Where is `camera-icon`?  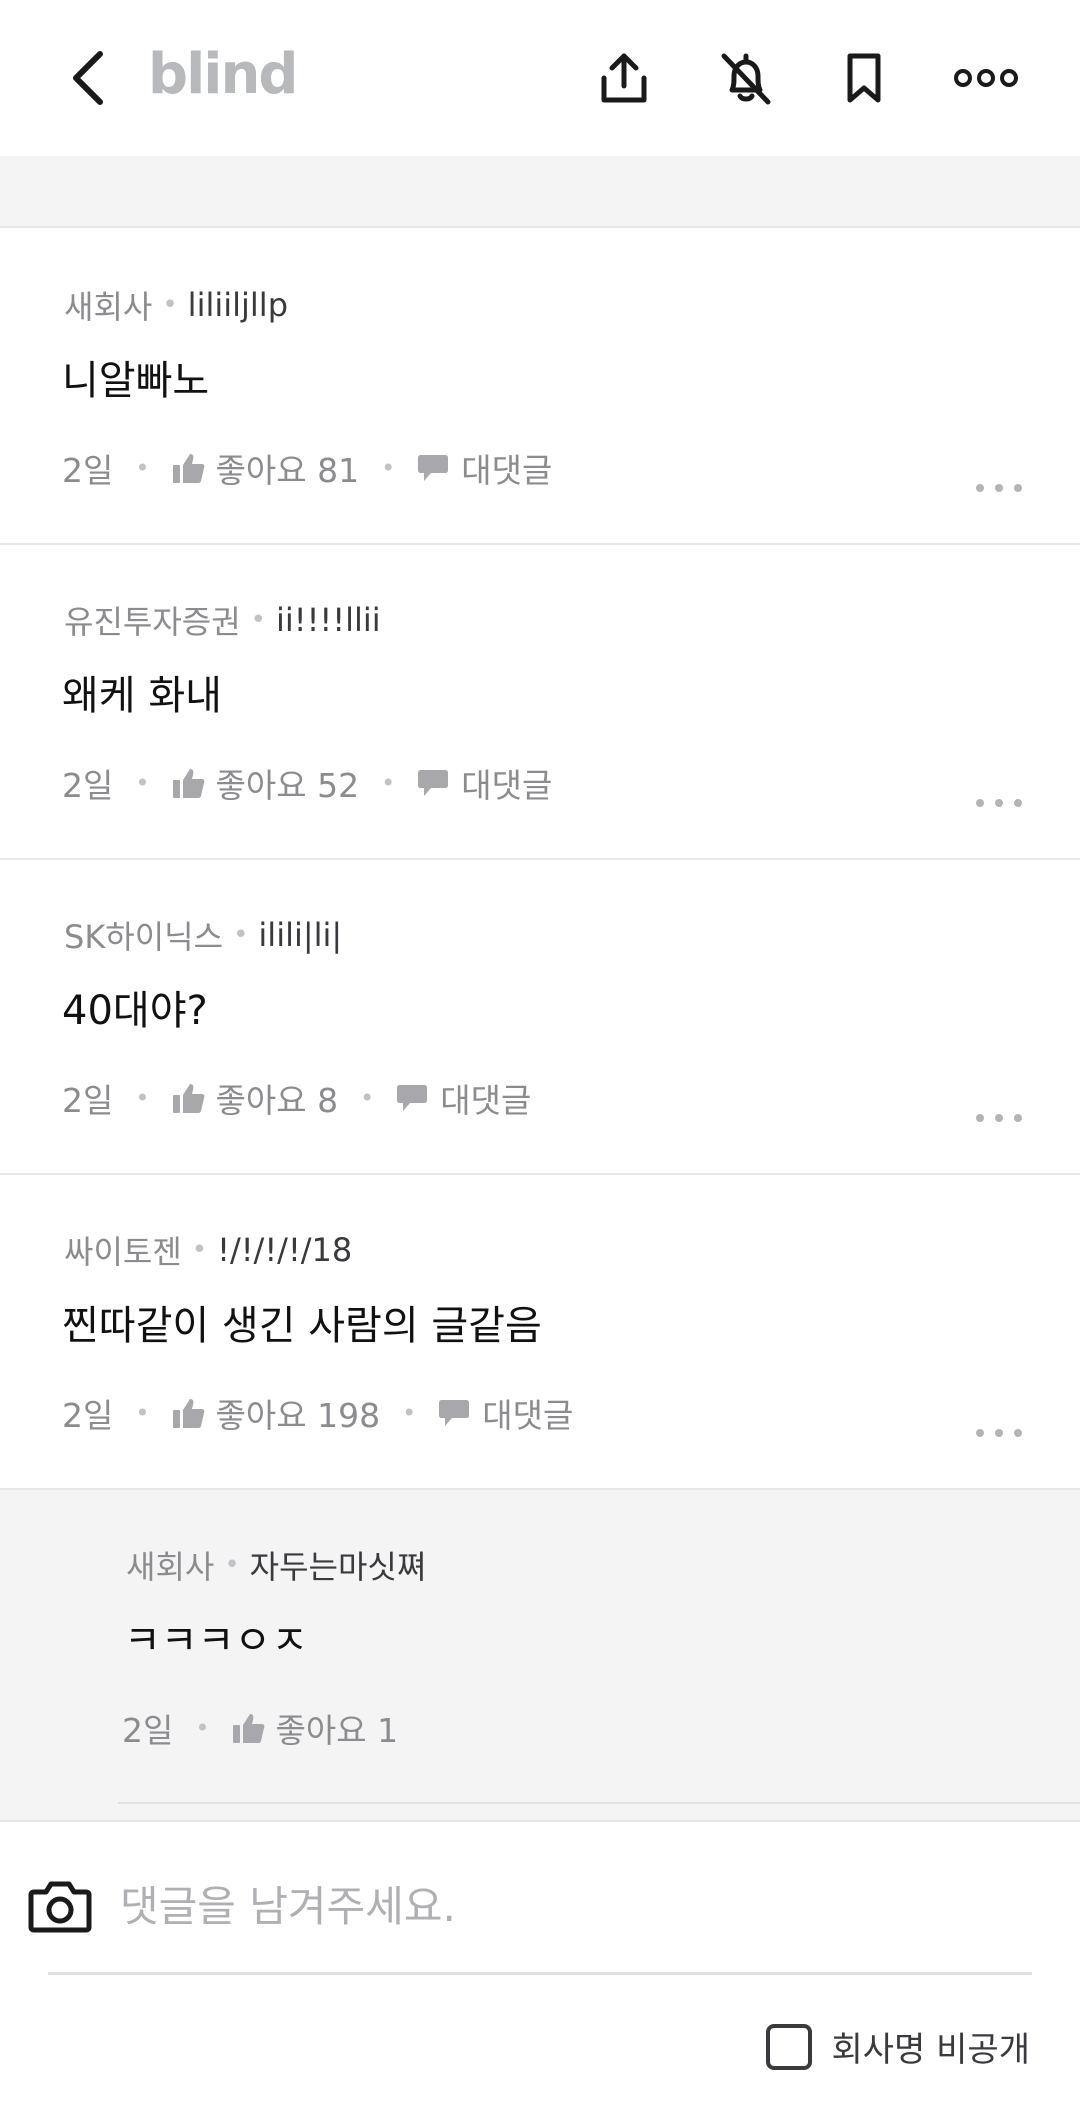 camera-icon is located at coordinates (60, 1907).